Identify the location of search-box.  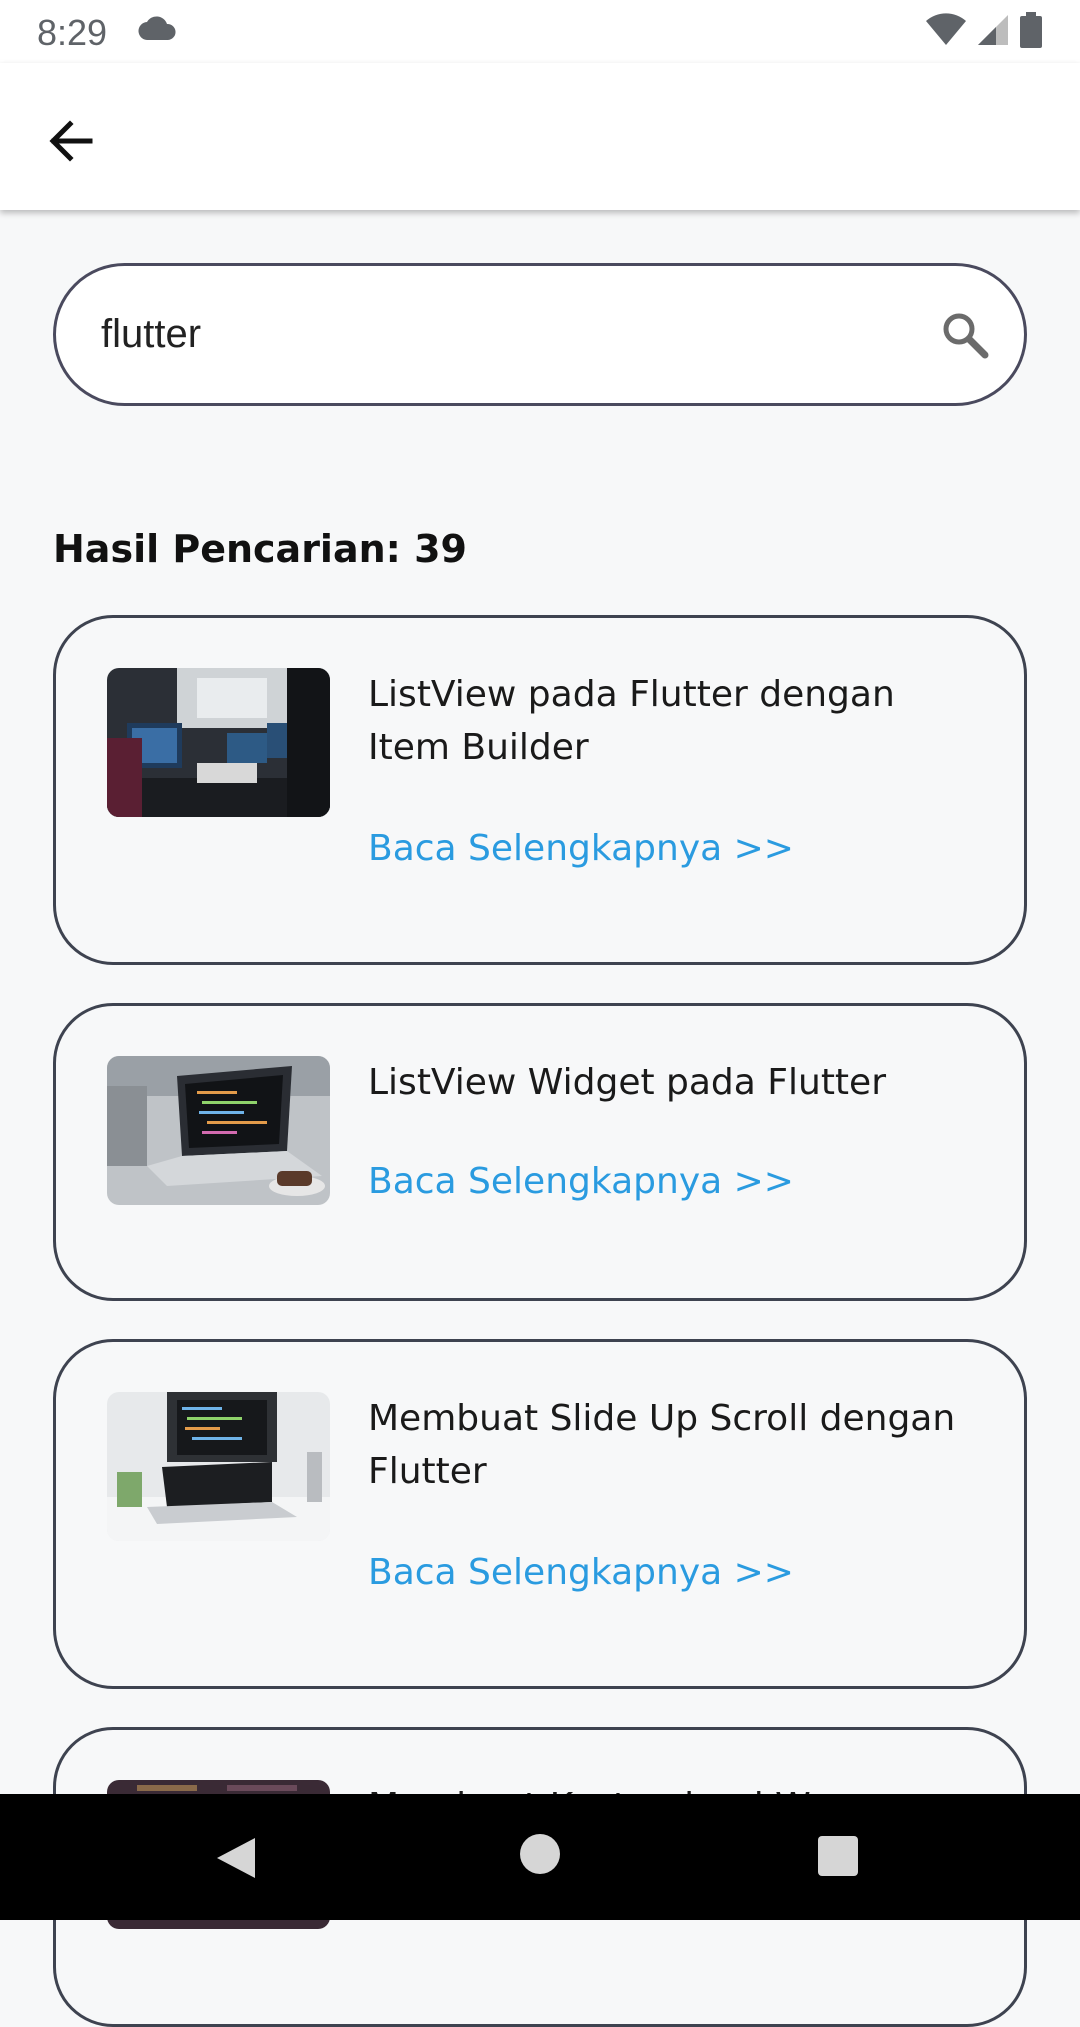
(540, 334).